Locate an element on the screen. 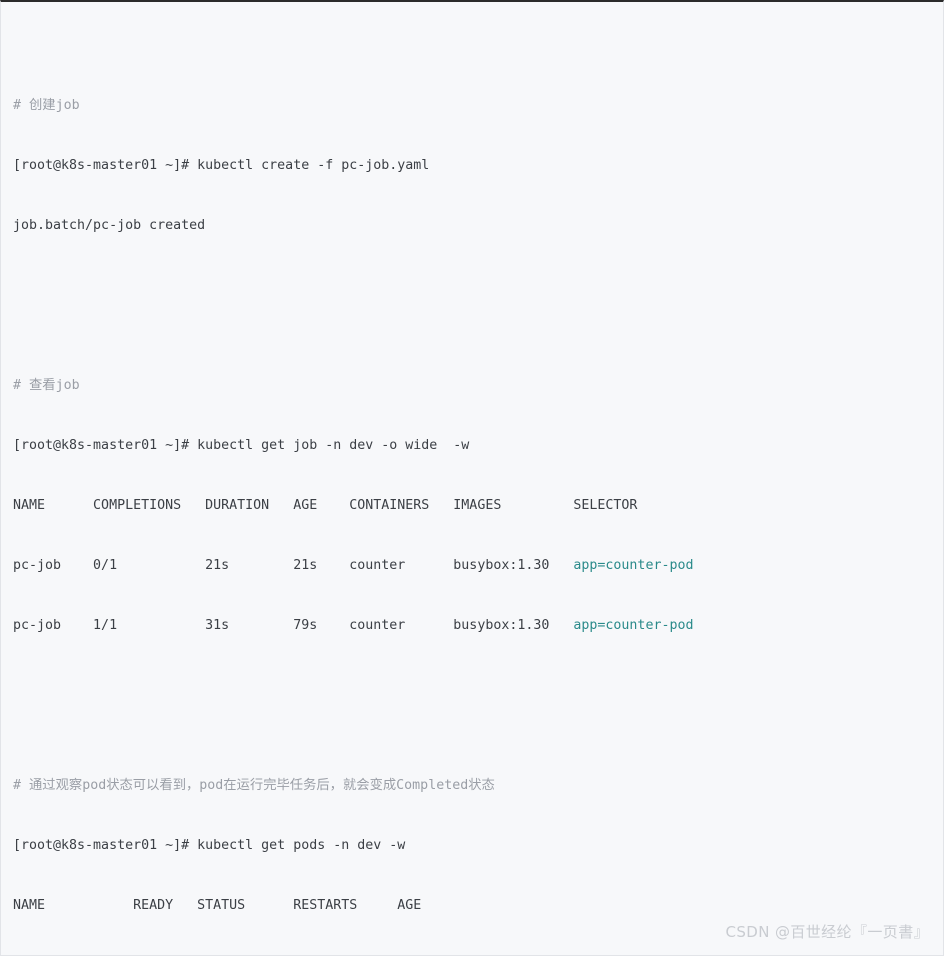  output-create-job: job.batch/pc-job created is located at coordinates (109, 225).